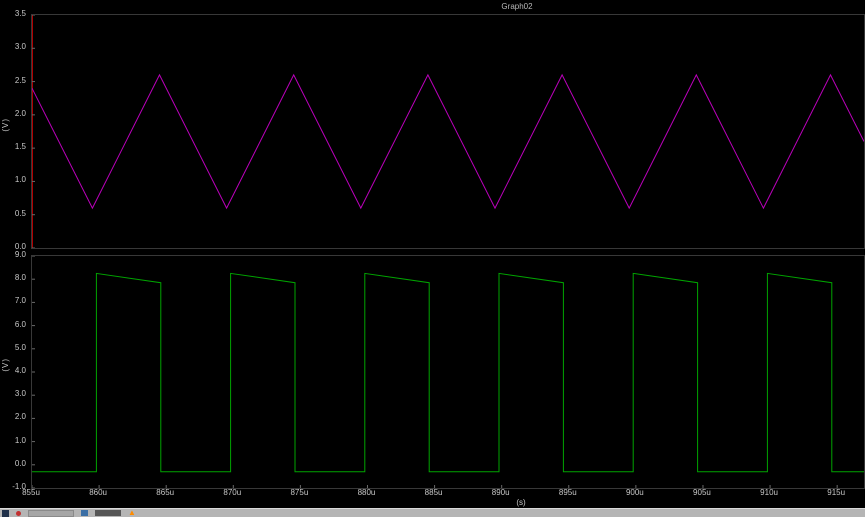  Describe the element at coordinates (20, 213) in the screenshot. I see `y-tick-label: 0.5` at that location.